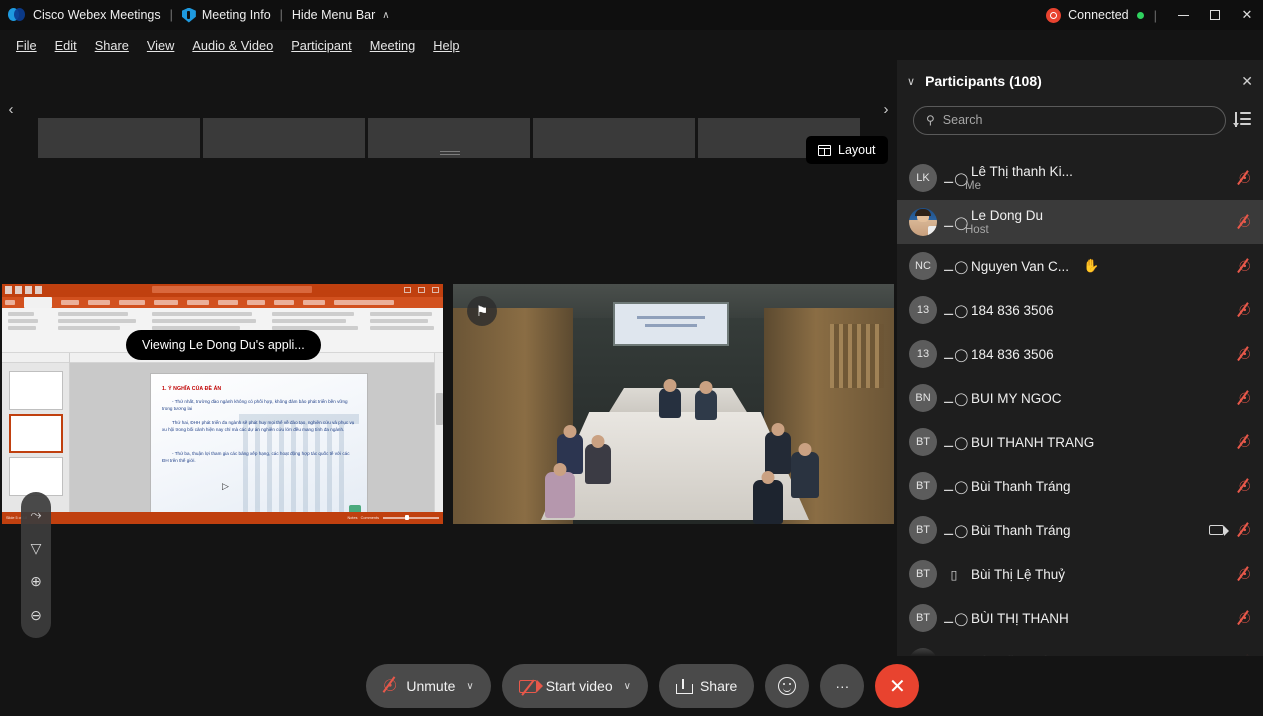 Image resolution: width=1263 pixels, height=716 pixels. Describe the element at coordinates (321, 45) in the screenshot. I see `menu-participant: Participant` at that location.